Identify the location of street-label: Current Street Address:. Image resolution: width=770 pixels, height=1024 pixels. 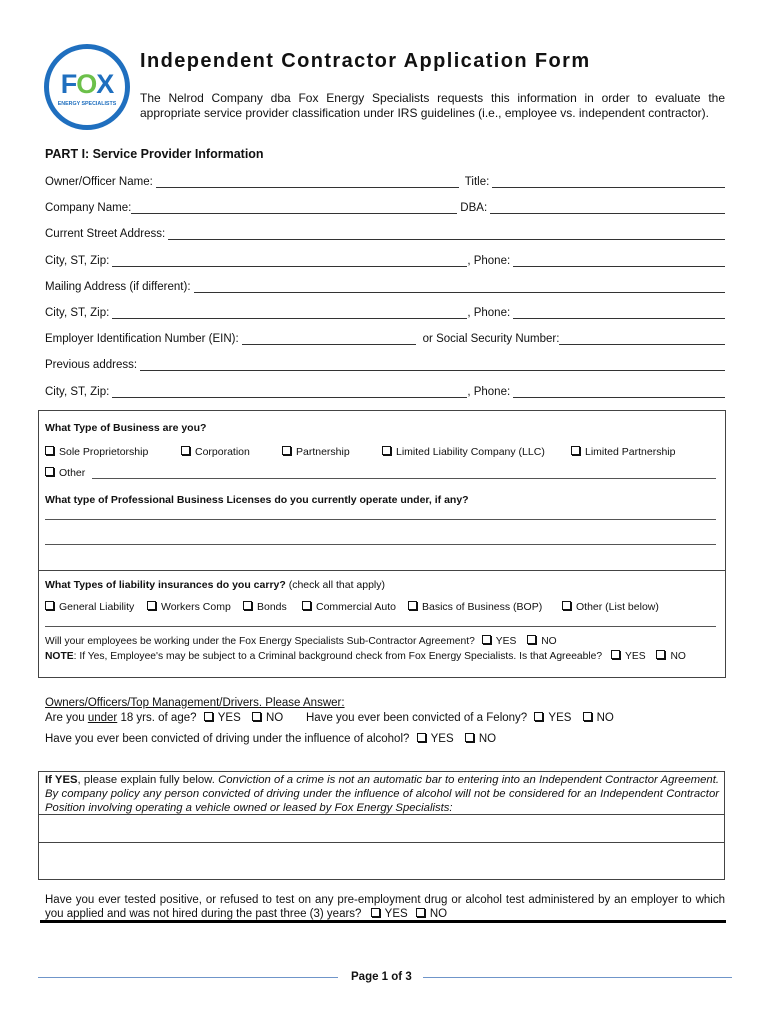
(105, 234).